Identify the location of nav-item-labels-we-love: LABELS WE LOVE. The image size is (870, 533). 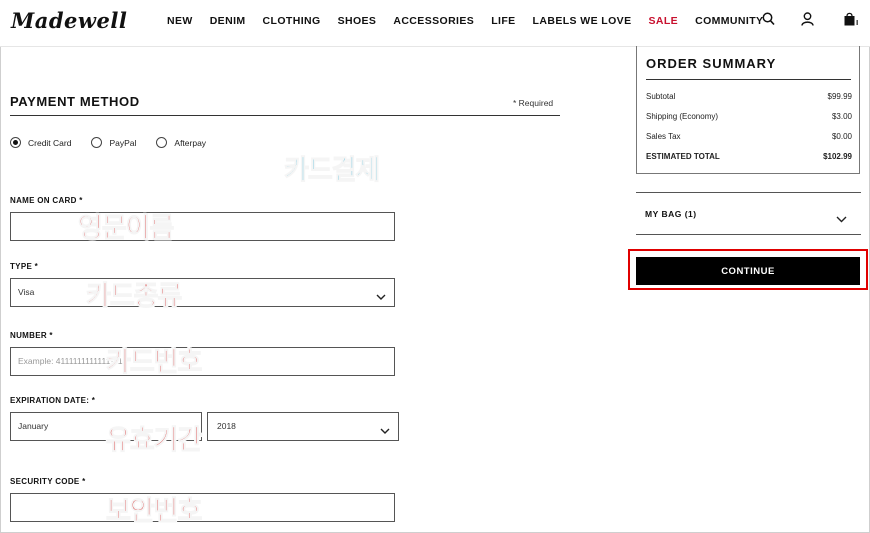
(582, 21).